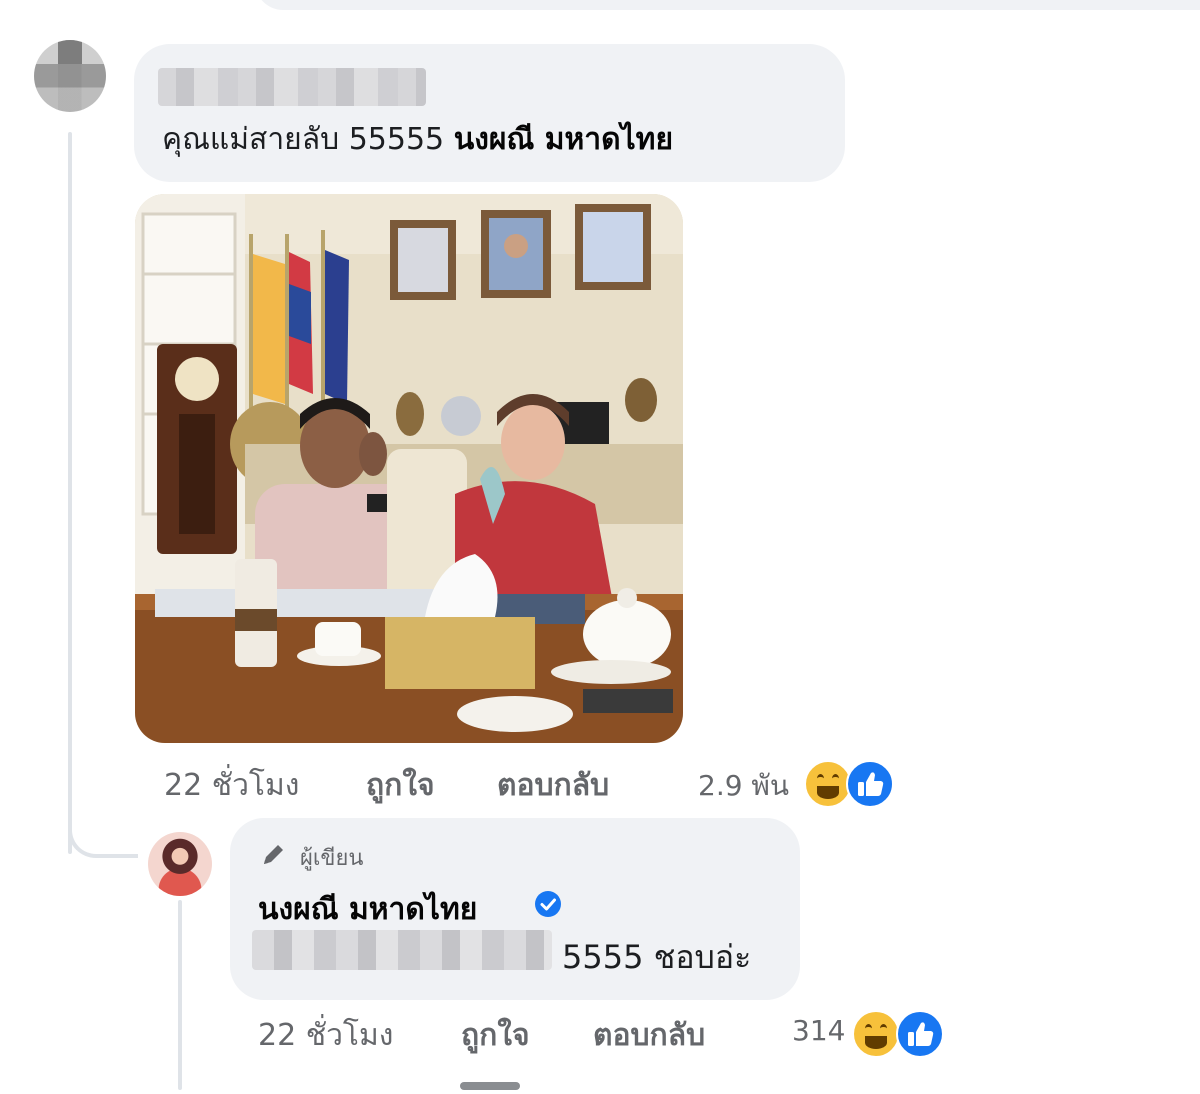 Image resolution: width=1200 pixels, height=1094 pixels. Describe the element at coordinates (332, 858) in the screenshot. I see `author-badge: ผู้เขียน` at that location.